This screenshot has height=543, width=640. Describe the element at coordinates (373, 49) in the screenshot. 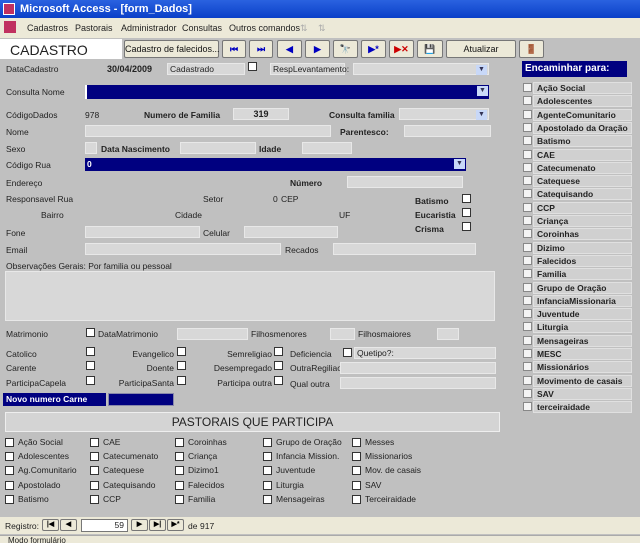

I see `new-record-button: ▶*` at that location.